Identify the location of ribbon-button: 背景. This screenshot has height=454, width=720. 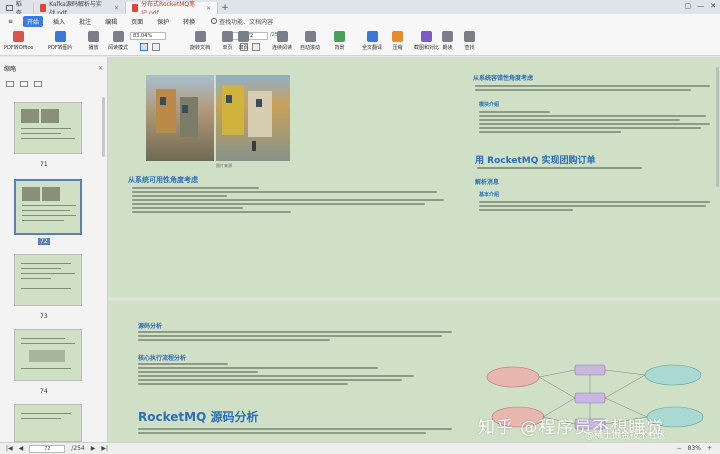
(339, 42).